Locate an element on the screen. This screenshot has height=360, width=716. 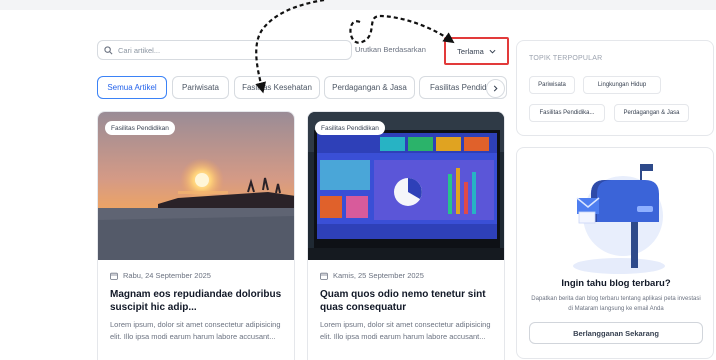
sort-dropdown: Terlama is located at coordinates (476, 51).